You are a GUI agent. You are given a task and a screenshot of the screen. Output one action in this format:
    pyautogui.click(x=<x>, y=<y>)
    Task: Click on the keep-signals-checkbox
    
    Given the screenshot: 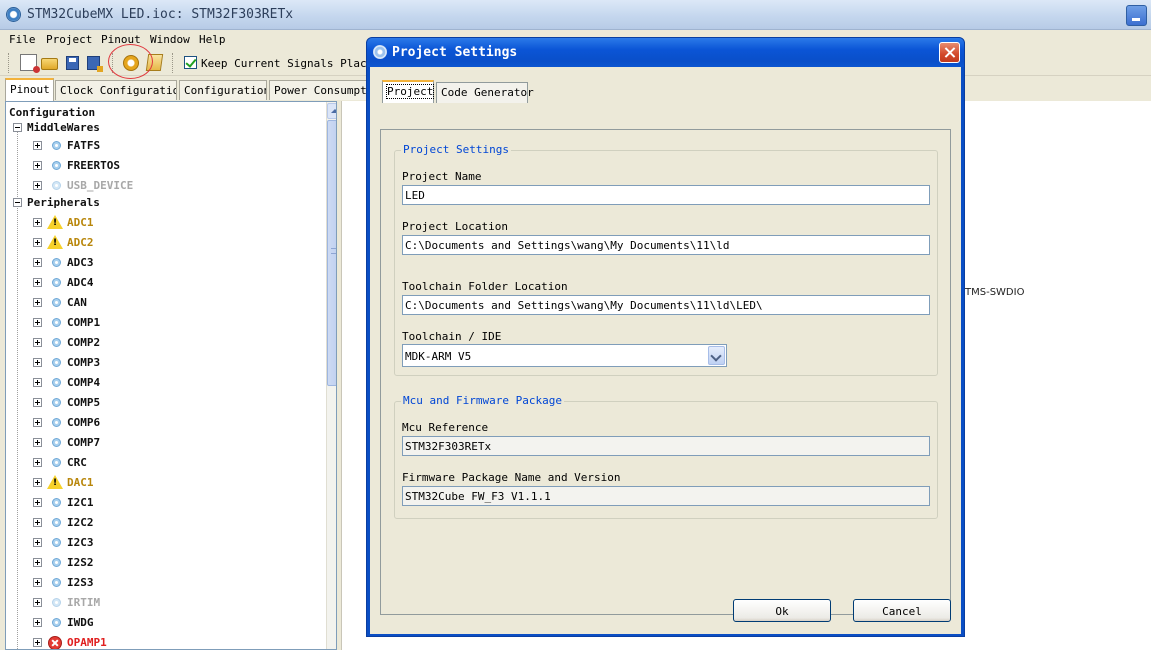 What is the action you would take?
    pyautogui.click(x=190, y=62)
    